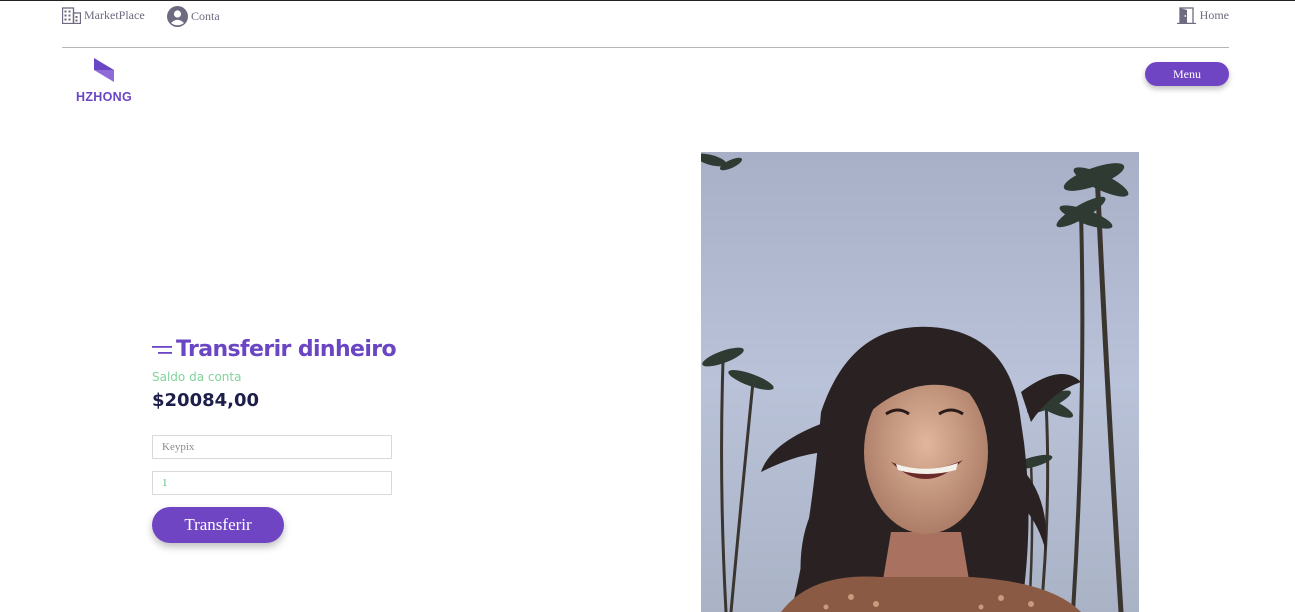  I want to click on brand-logo: HZHONG, so click(104, 80).